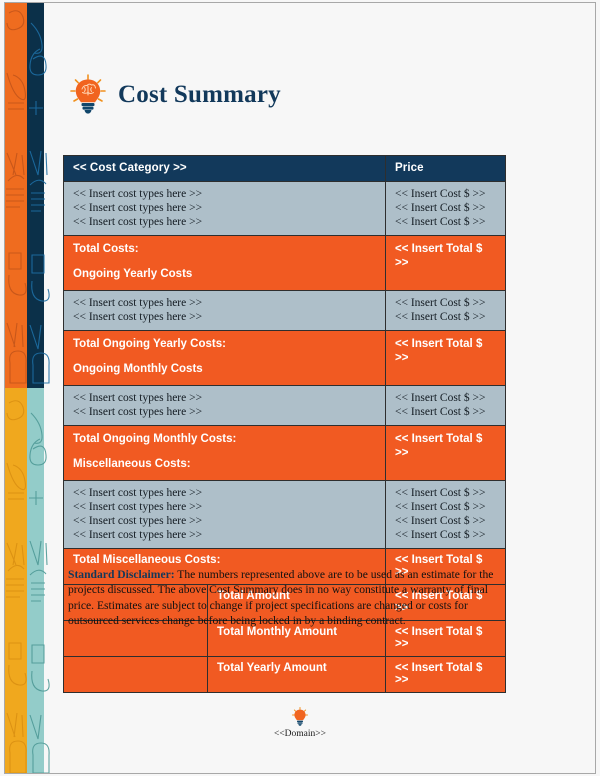  I want to click on total-label: Total Ongoing Yearly Costs:, so click(149, 344).